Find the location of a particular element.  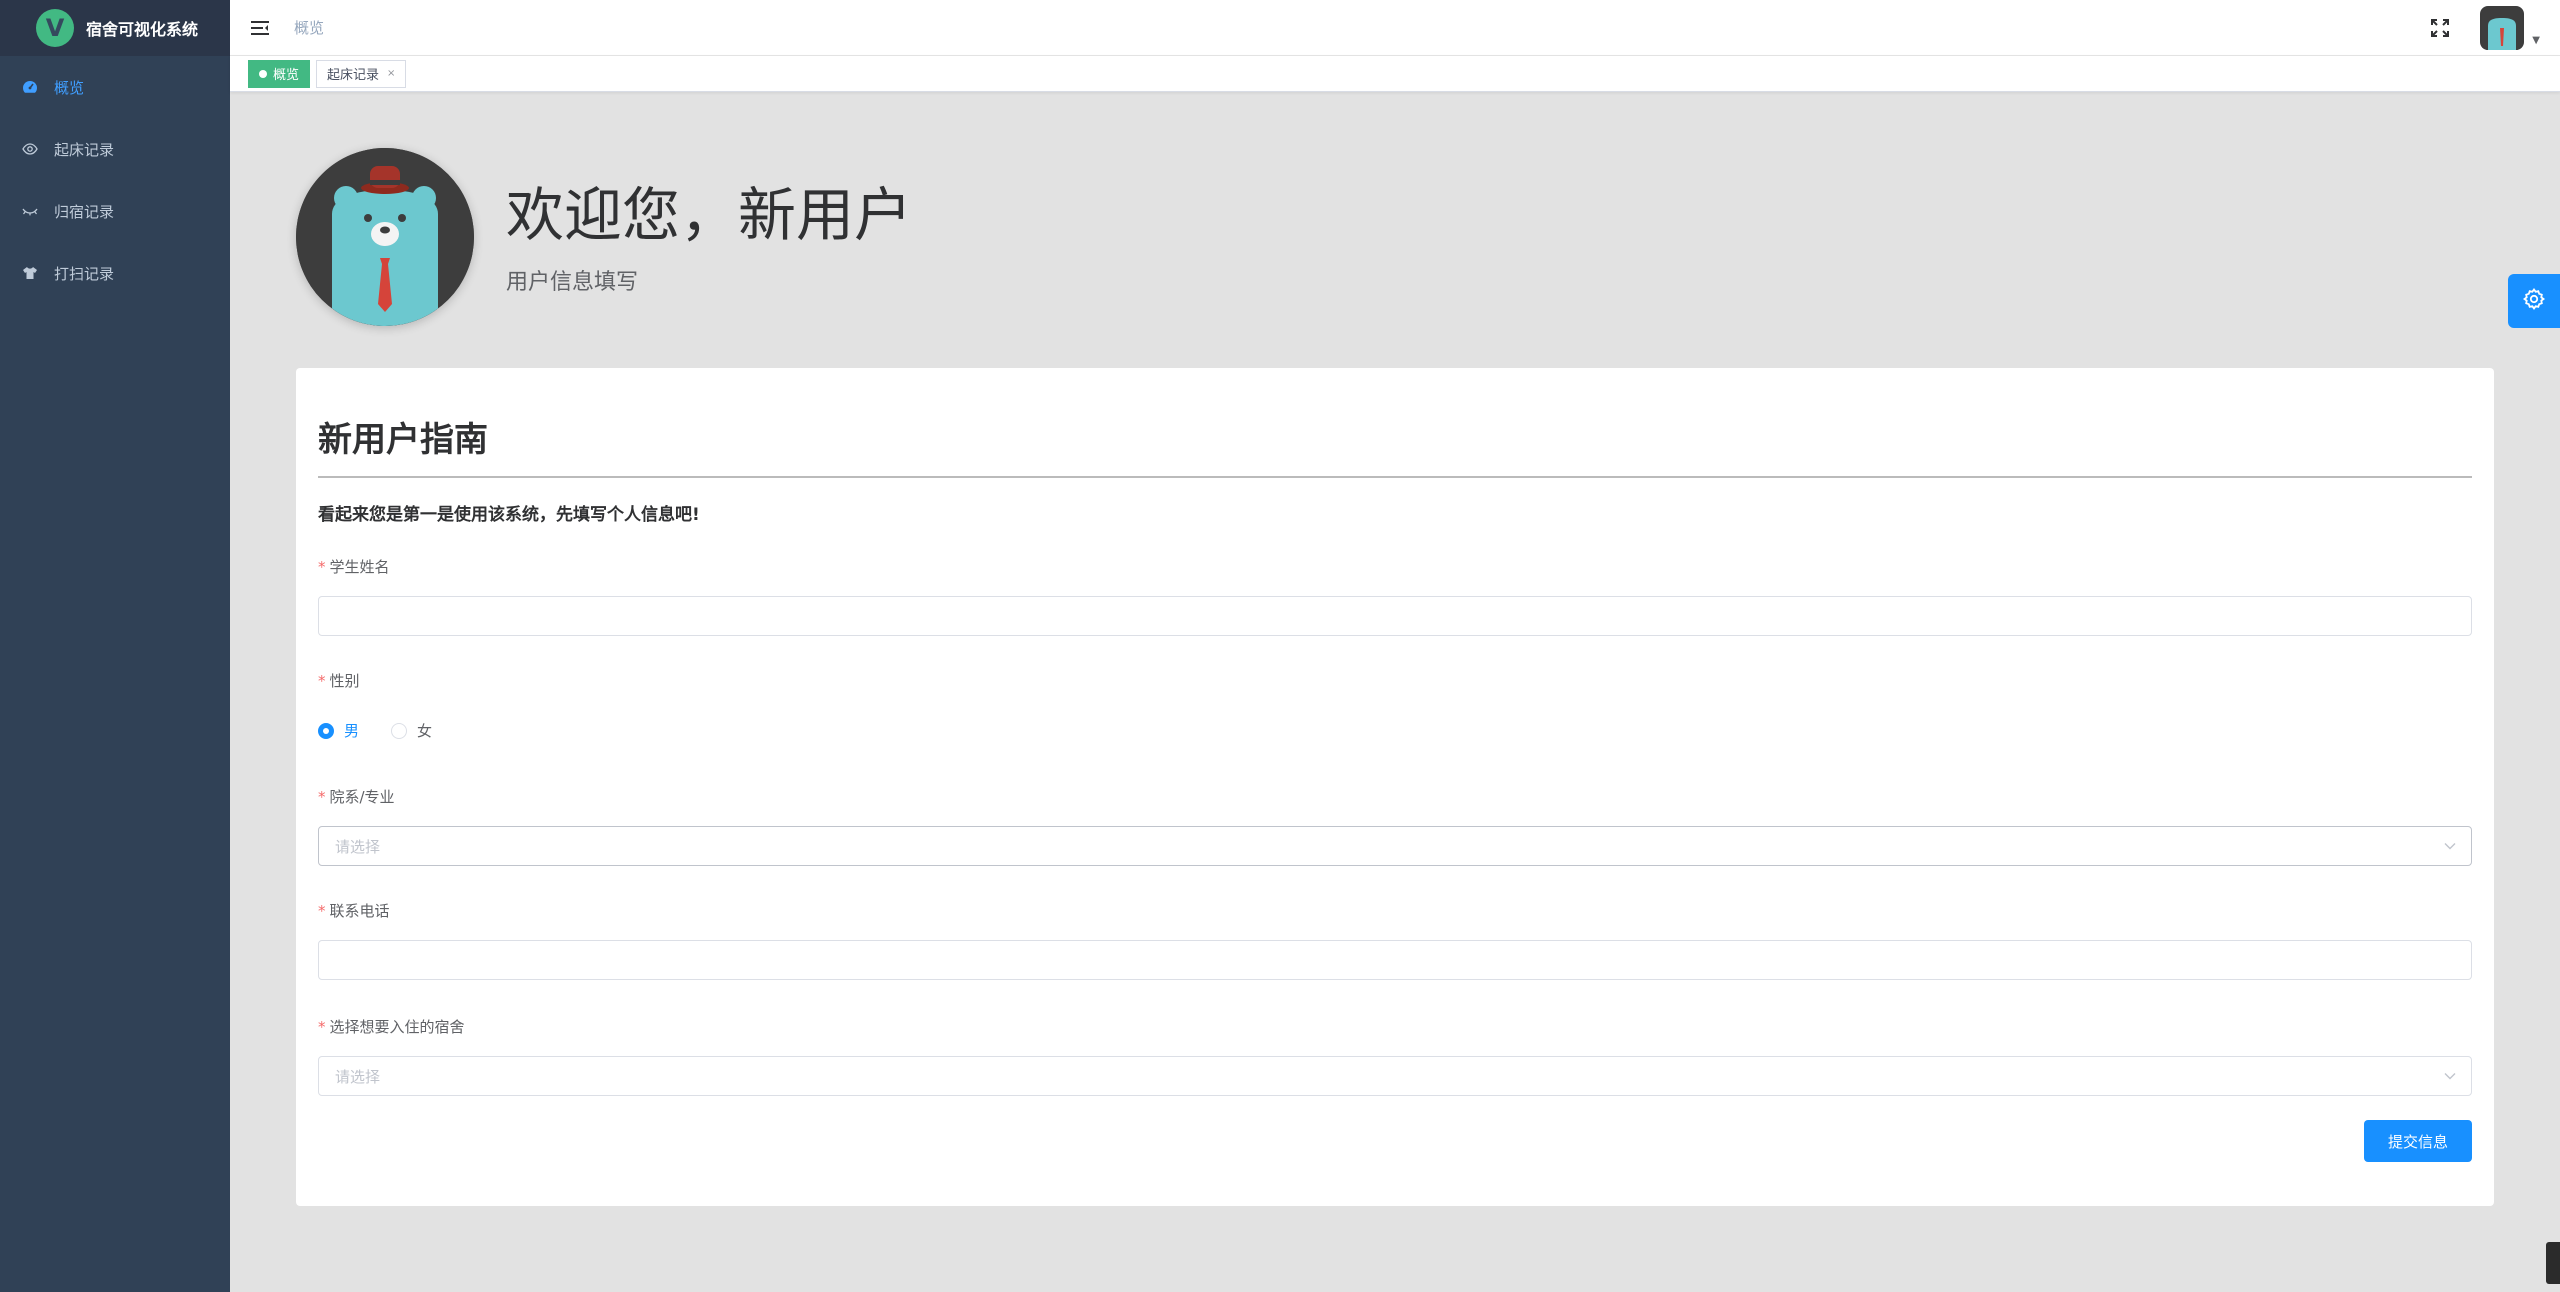

divider is located at coordinates (1395, 477).